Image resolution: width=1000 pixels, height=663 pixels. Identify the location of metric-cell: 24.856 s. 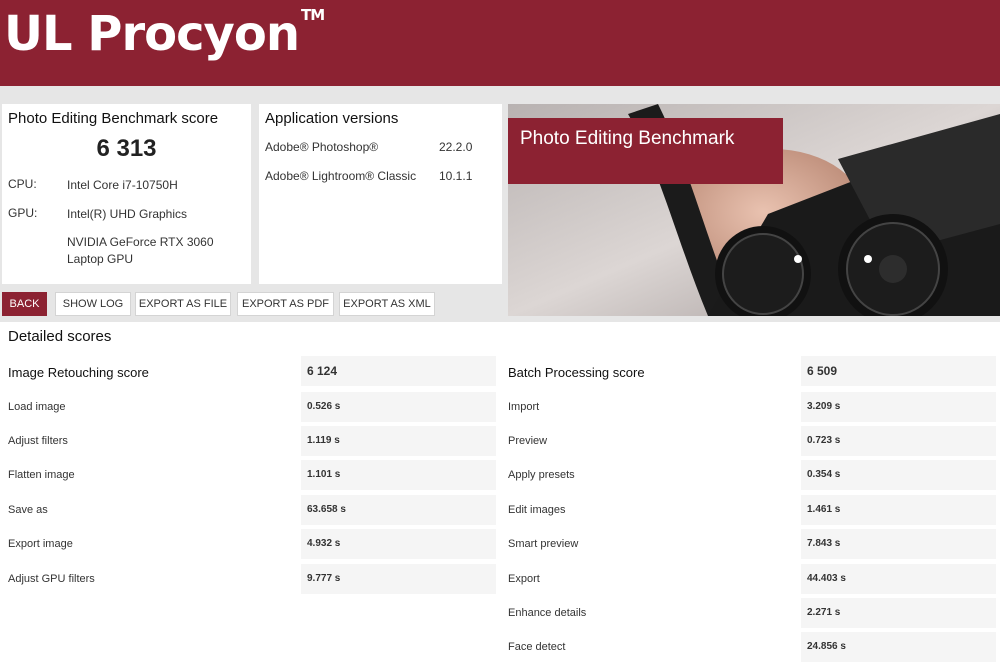
(898, 647).